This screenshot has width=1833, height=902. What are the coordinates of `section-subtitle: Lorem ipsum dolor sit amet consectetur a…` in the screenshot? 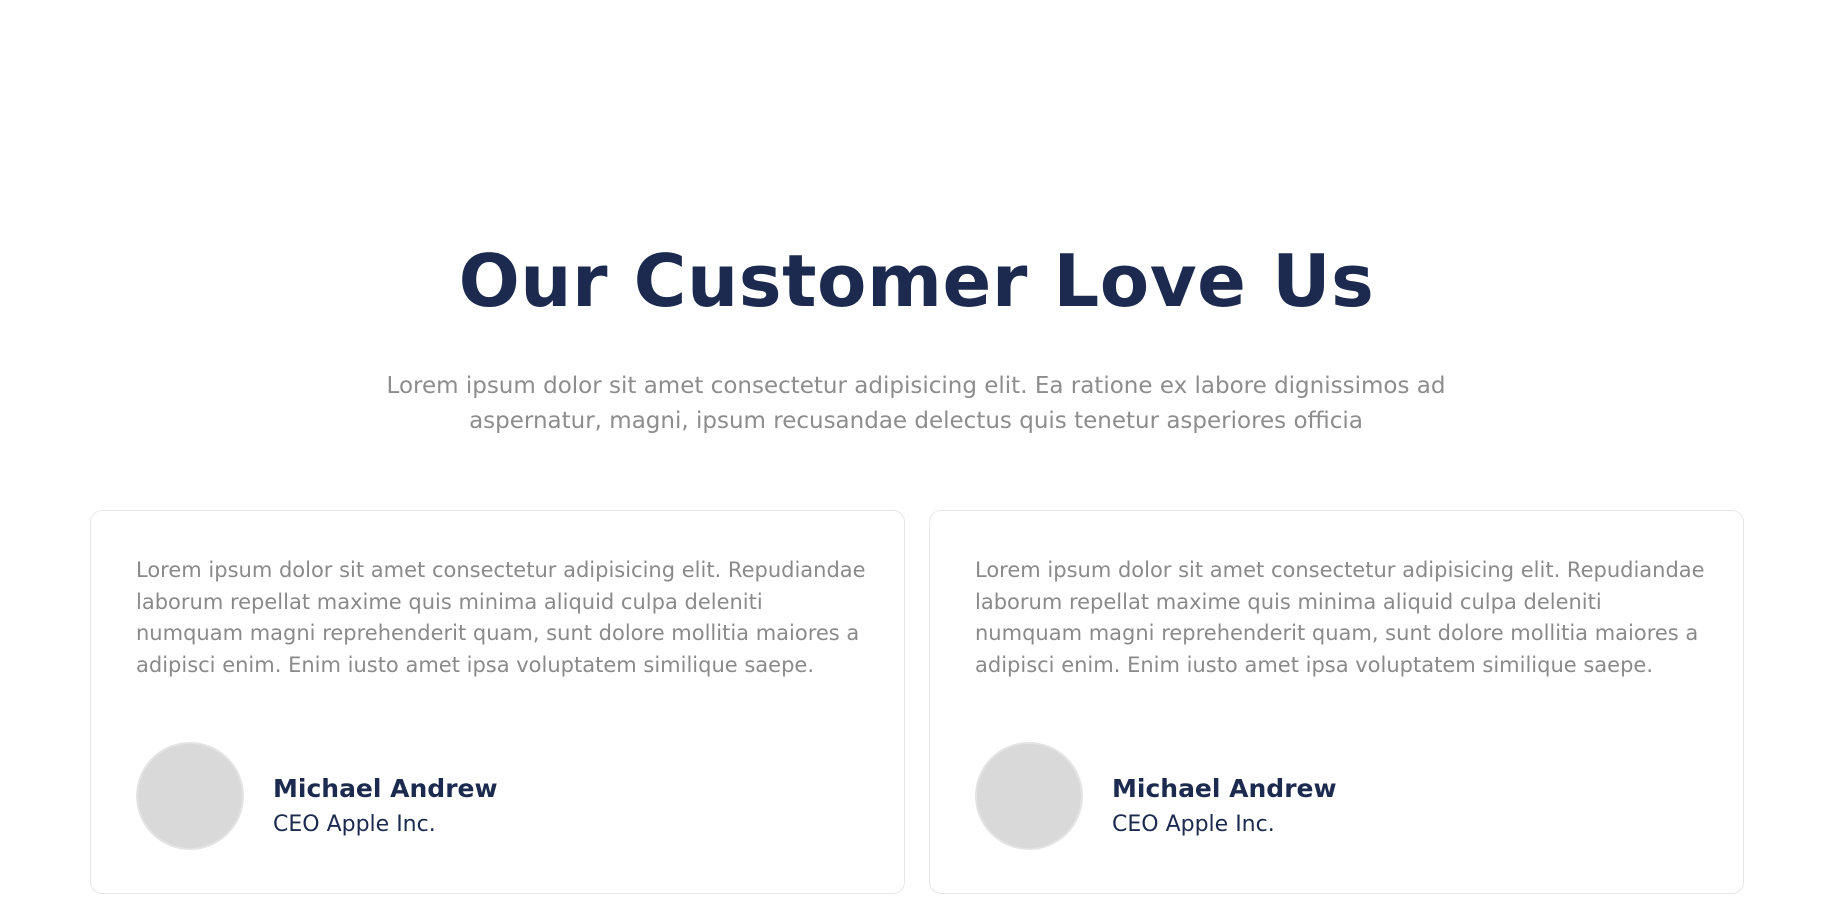 It's located at (916, 403).